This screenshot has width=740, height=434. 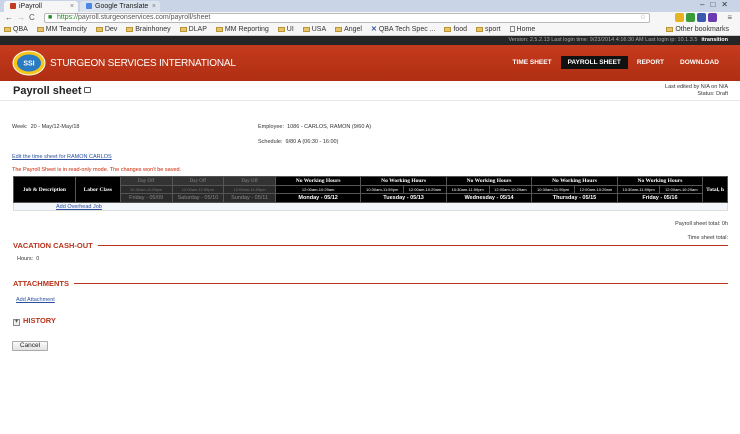 I want to click on vacation-cashout-title: VACATION CASH-OUT, so click(x=53, y=245).